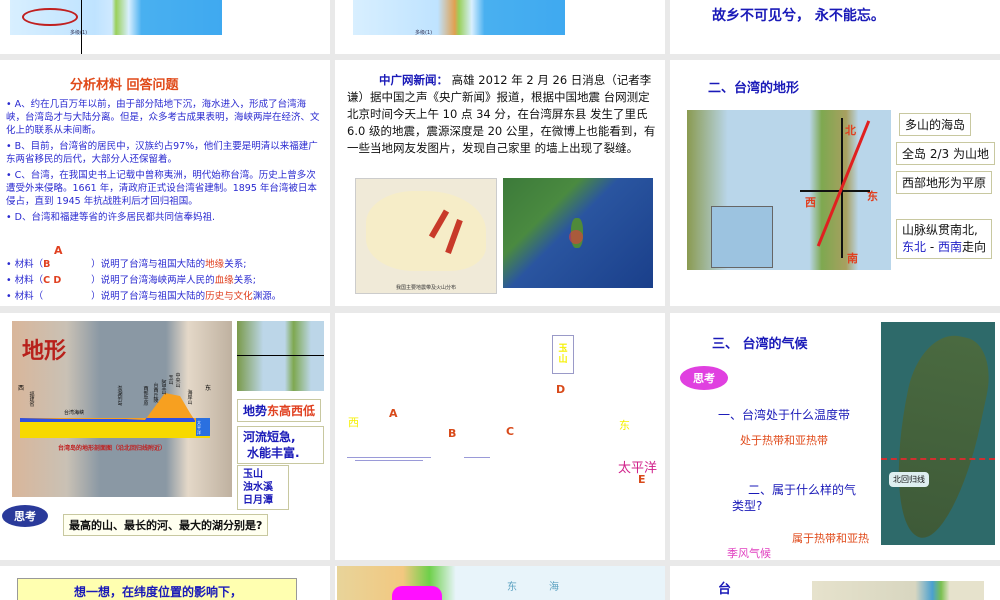 This screenshot has width=1000, height=600. What do you see at coordinates (171, 380) in the screenshot?
I see `peak-label: 玉山` at bounding box center [171, 380].